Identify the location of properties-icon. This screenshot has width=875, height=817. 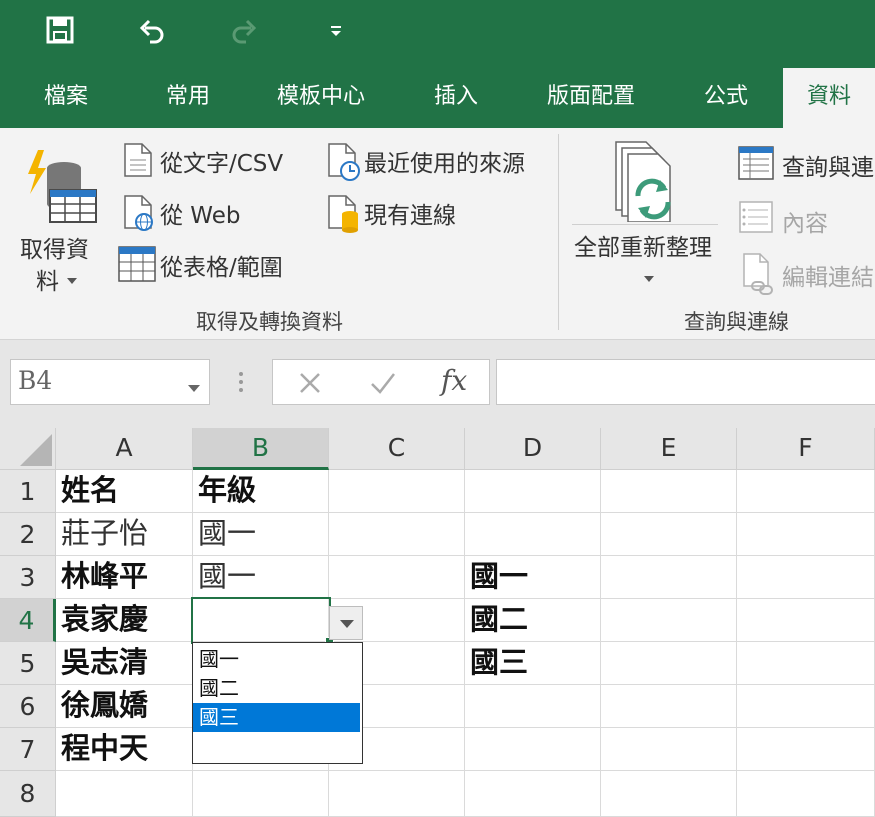
(756, 217).